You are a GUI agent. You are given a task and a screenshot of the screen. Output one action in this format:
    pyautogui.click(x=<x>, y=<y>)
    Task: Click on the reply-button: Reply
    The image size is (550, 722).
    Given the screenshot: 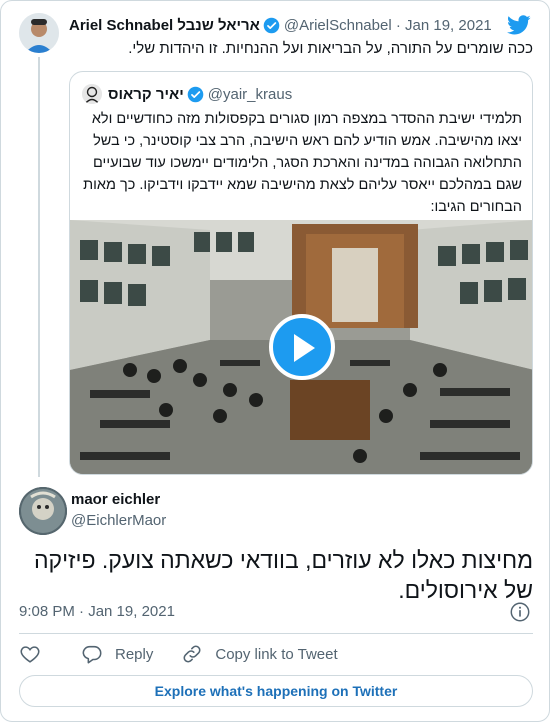 What is the action you would take?
    pyautogui.click(x=117, y=654)
    